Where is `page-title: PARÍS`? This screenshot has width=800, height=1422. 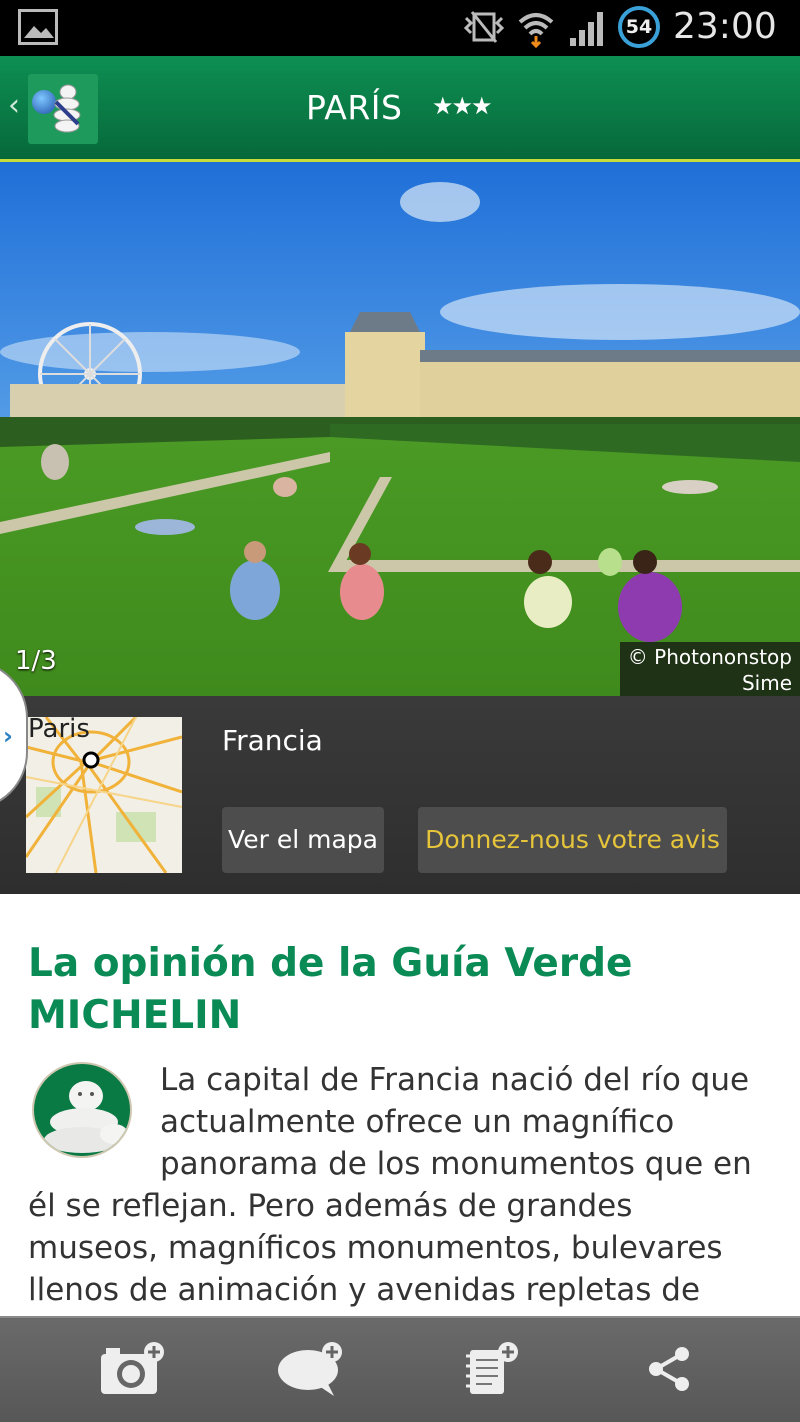
page-title: PARÍS is located at coordinates (354, 107).